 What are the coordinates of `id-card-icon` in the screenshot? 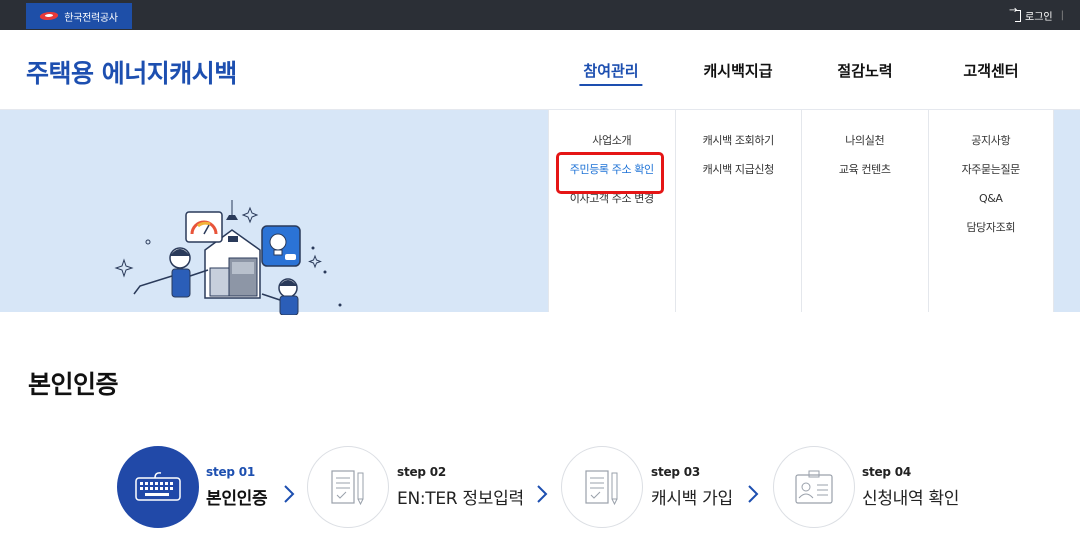 It's located at (814, 487).